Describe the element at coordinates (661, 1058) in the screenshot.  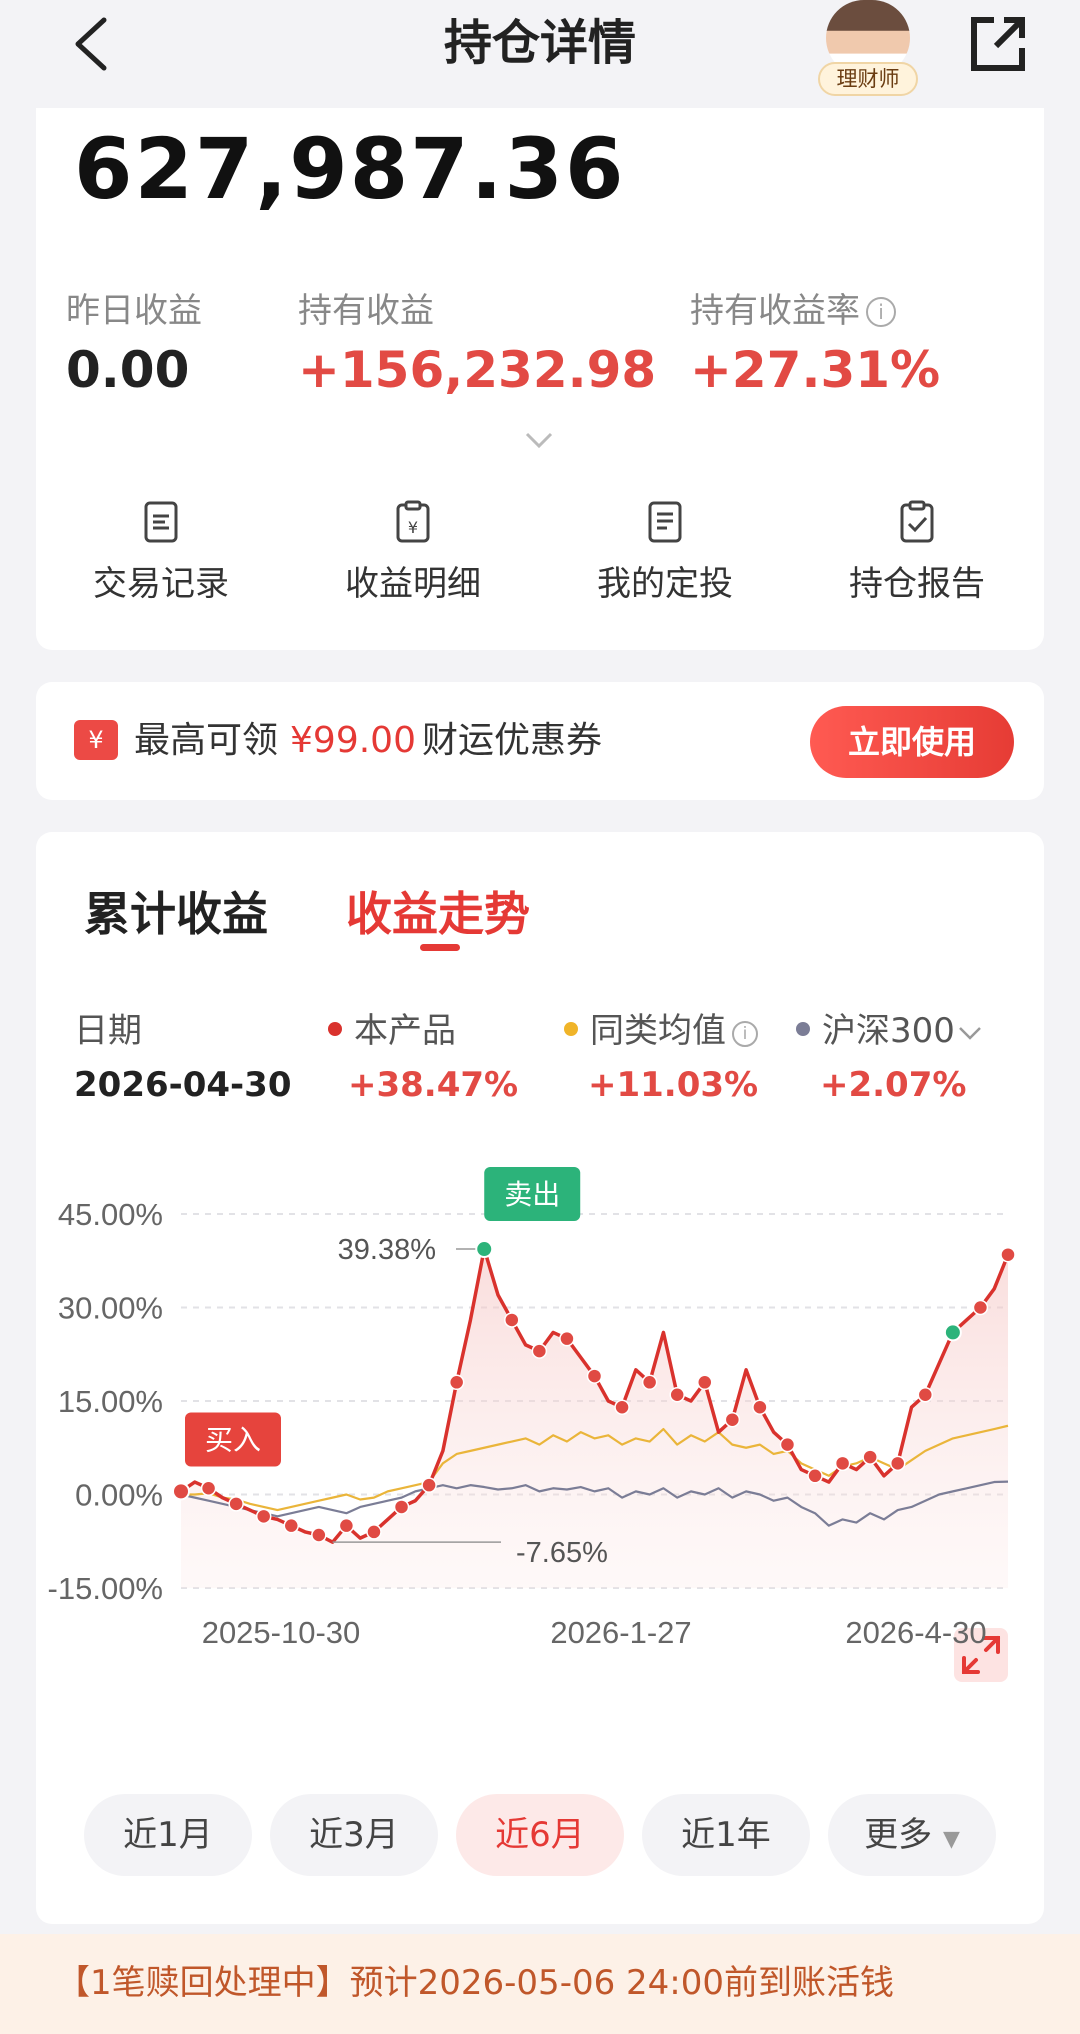
I see `legend-category-avg: 同类均值 i +11.03%` at that location.